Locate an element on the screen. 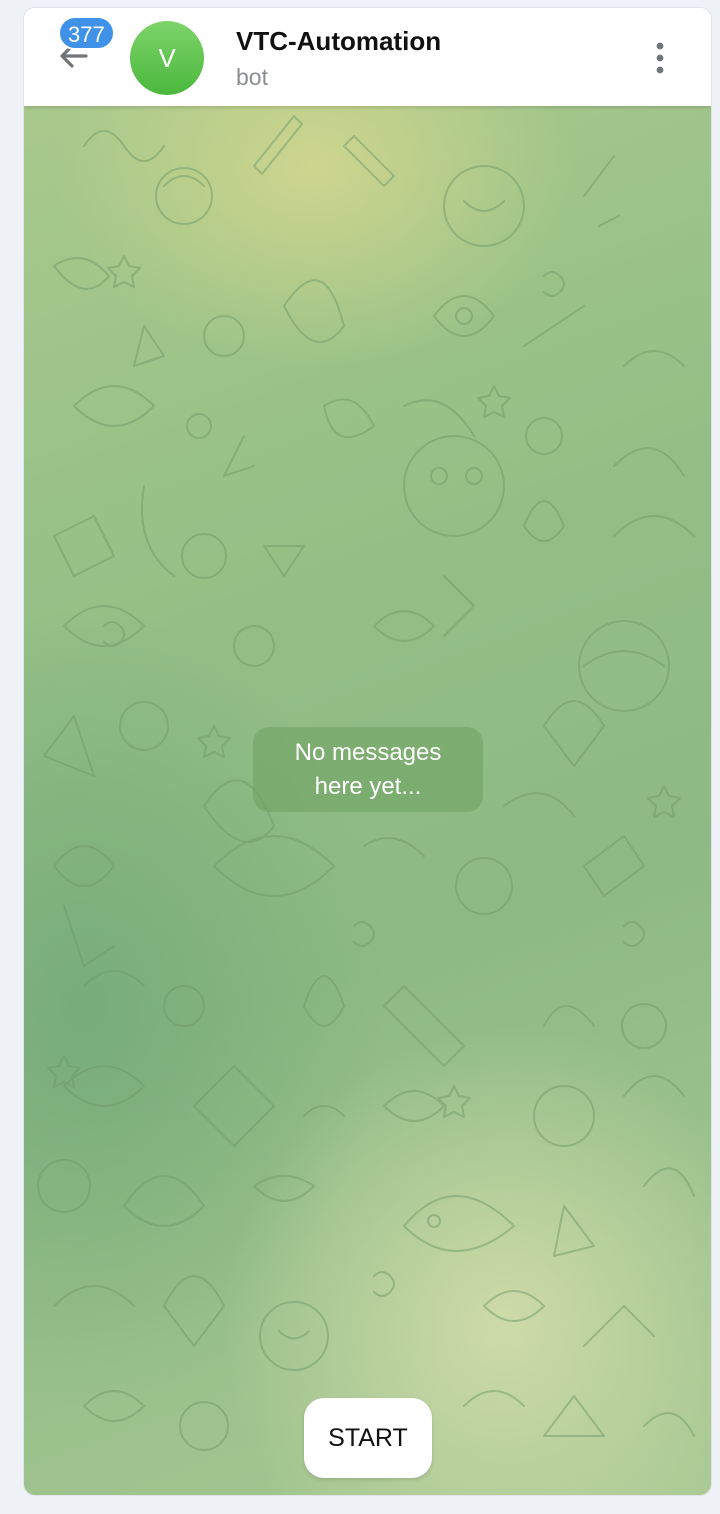  unread-count-badge: 377 is located at coordinates (86, 33).